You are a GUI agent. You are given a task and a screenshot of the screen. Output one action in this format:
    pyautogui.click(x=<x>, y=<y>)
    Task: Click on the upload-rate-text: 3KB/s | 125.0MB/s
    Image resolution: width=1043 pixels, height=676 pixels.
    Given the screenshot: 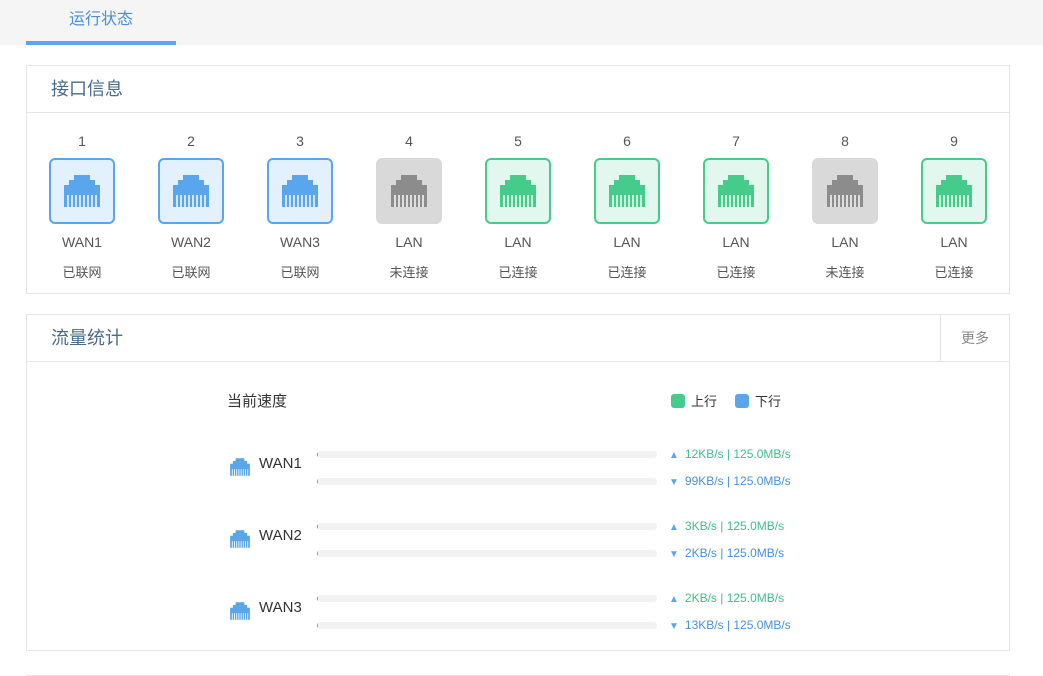 What is the action you would take?
    pyautogui.click(x=734, y=526)
    